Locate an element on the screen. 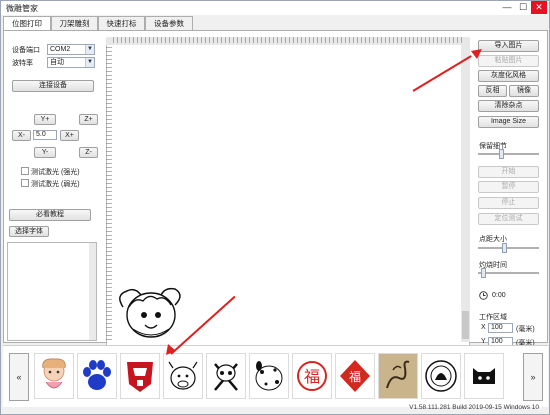 This screenshot has width=550, height=415. horizontal-ruler is located at coordinates (288, 40).